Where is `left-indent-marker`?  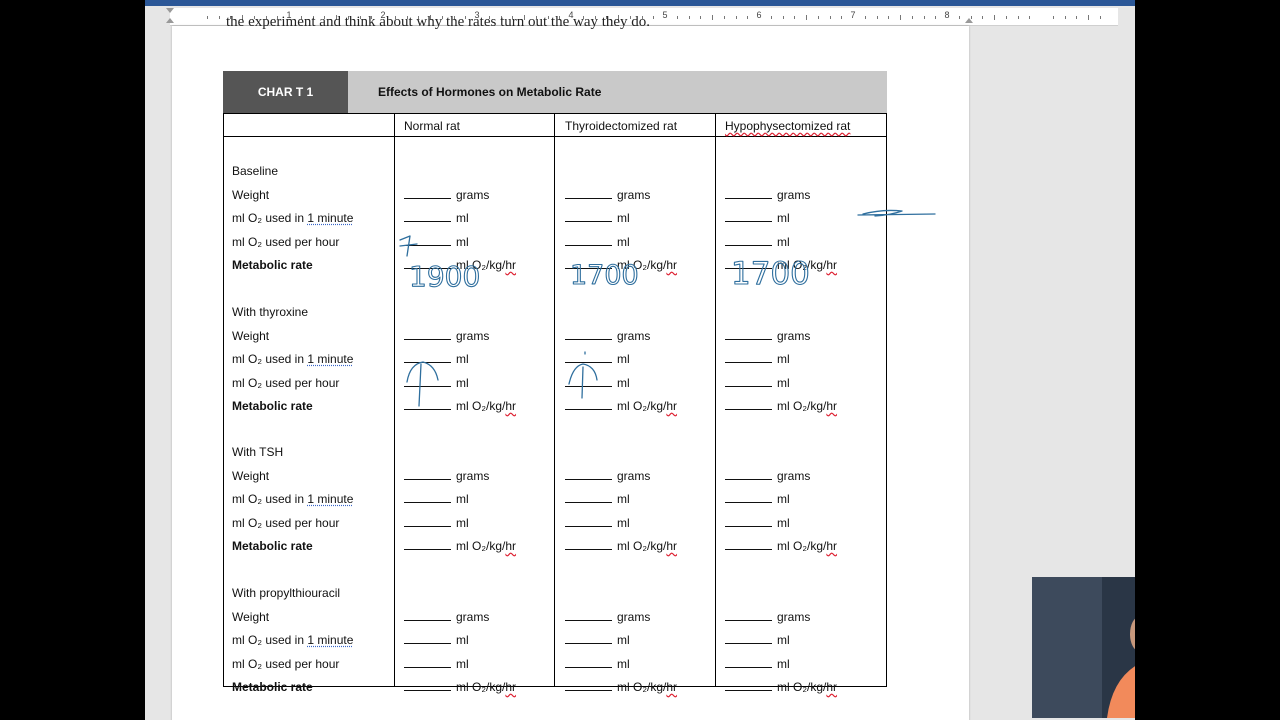
left-indent-marker is located at coordinates (170, 20).